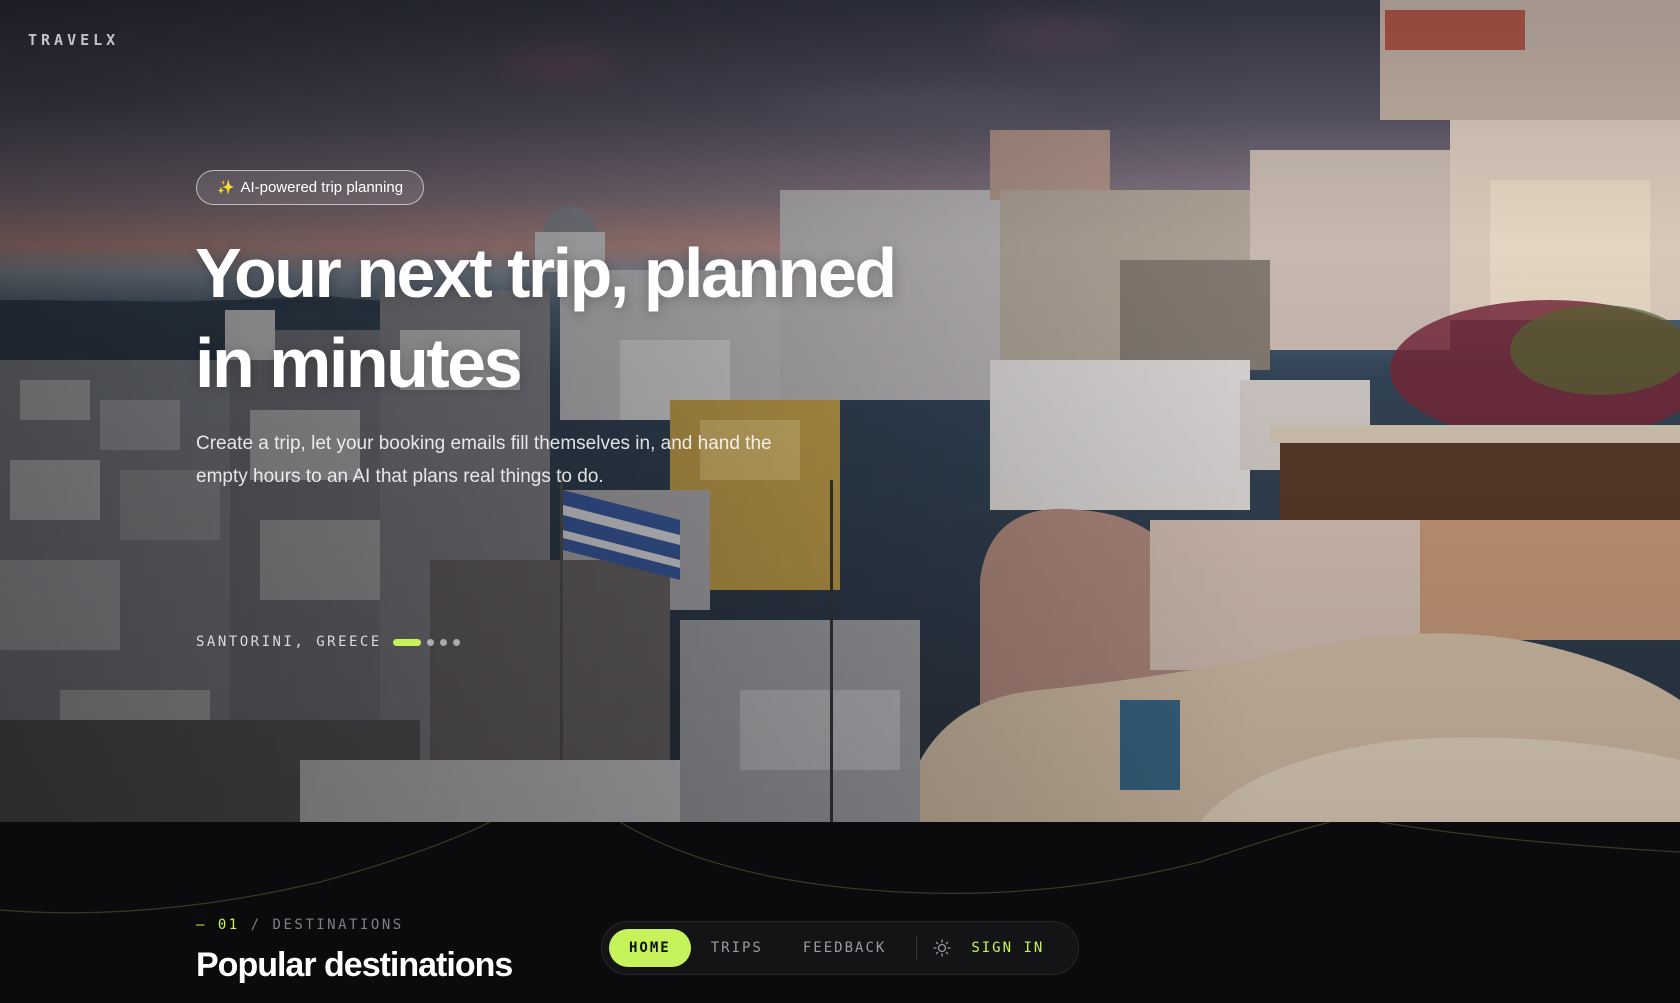  I want to click on section-number: — 01, so click(218, 925).